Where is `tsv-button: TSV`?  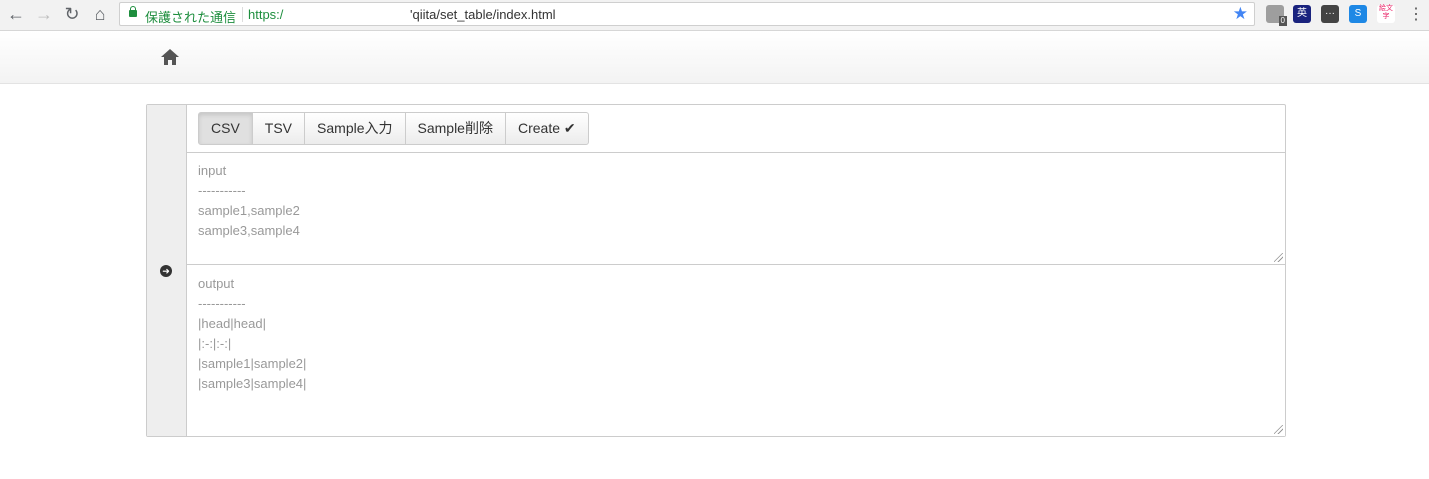 tsv-button: TSV is located at coordinates (278, 128).